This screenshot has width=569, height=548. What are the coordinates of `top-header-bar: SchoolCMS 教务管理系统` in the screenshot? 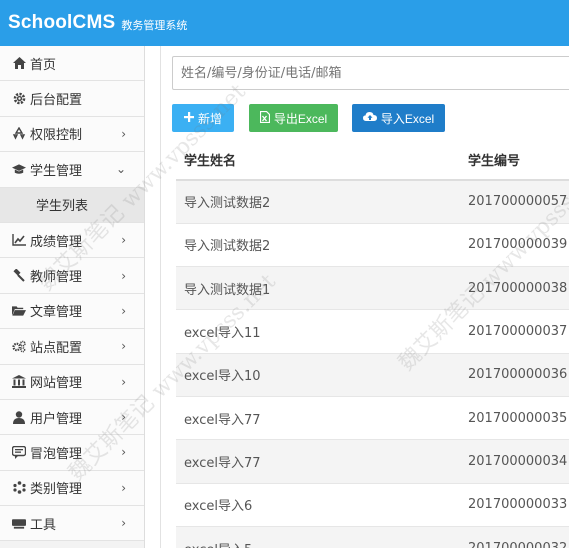 It's located at (284, 23).